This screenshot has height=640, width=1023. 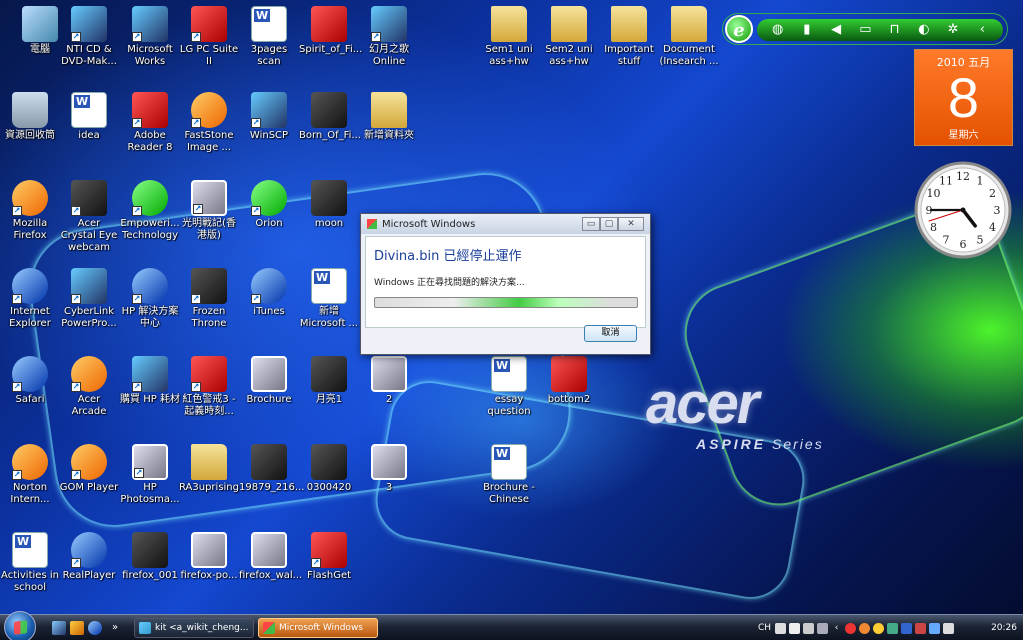 I want to click on desktop-icon-label: Sem1 uni ass+hw, so click(x=509, y=55).